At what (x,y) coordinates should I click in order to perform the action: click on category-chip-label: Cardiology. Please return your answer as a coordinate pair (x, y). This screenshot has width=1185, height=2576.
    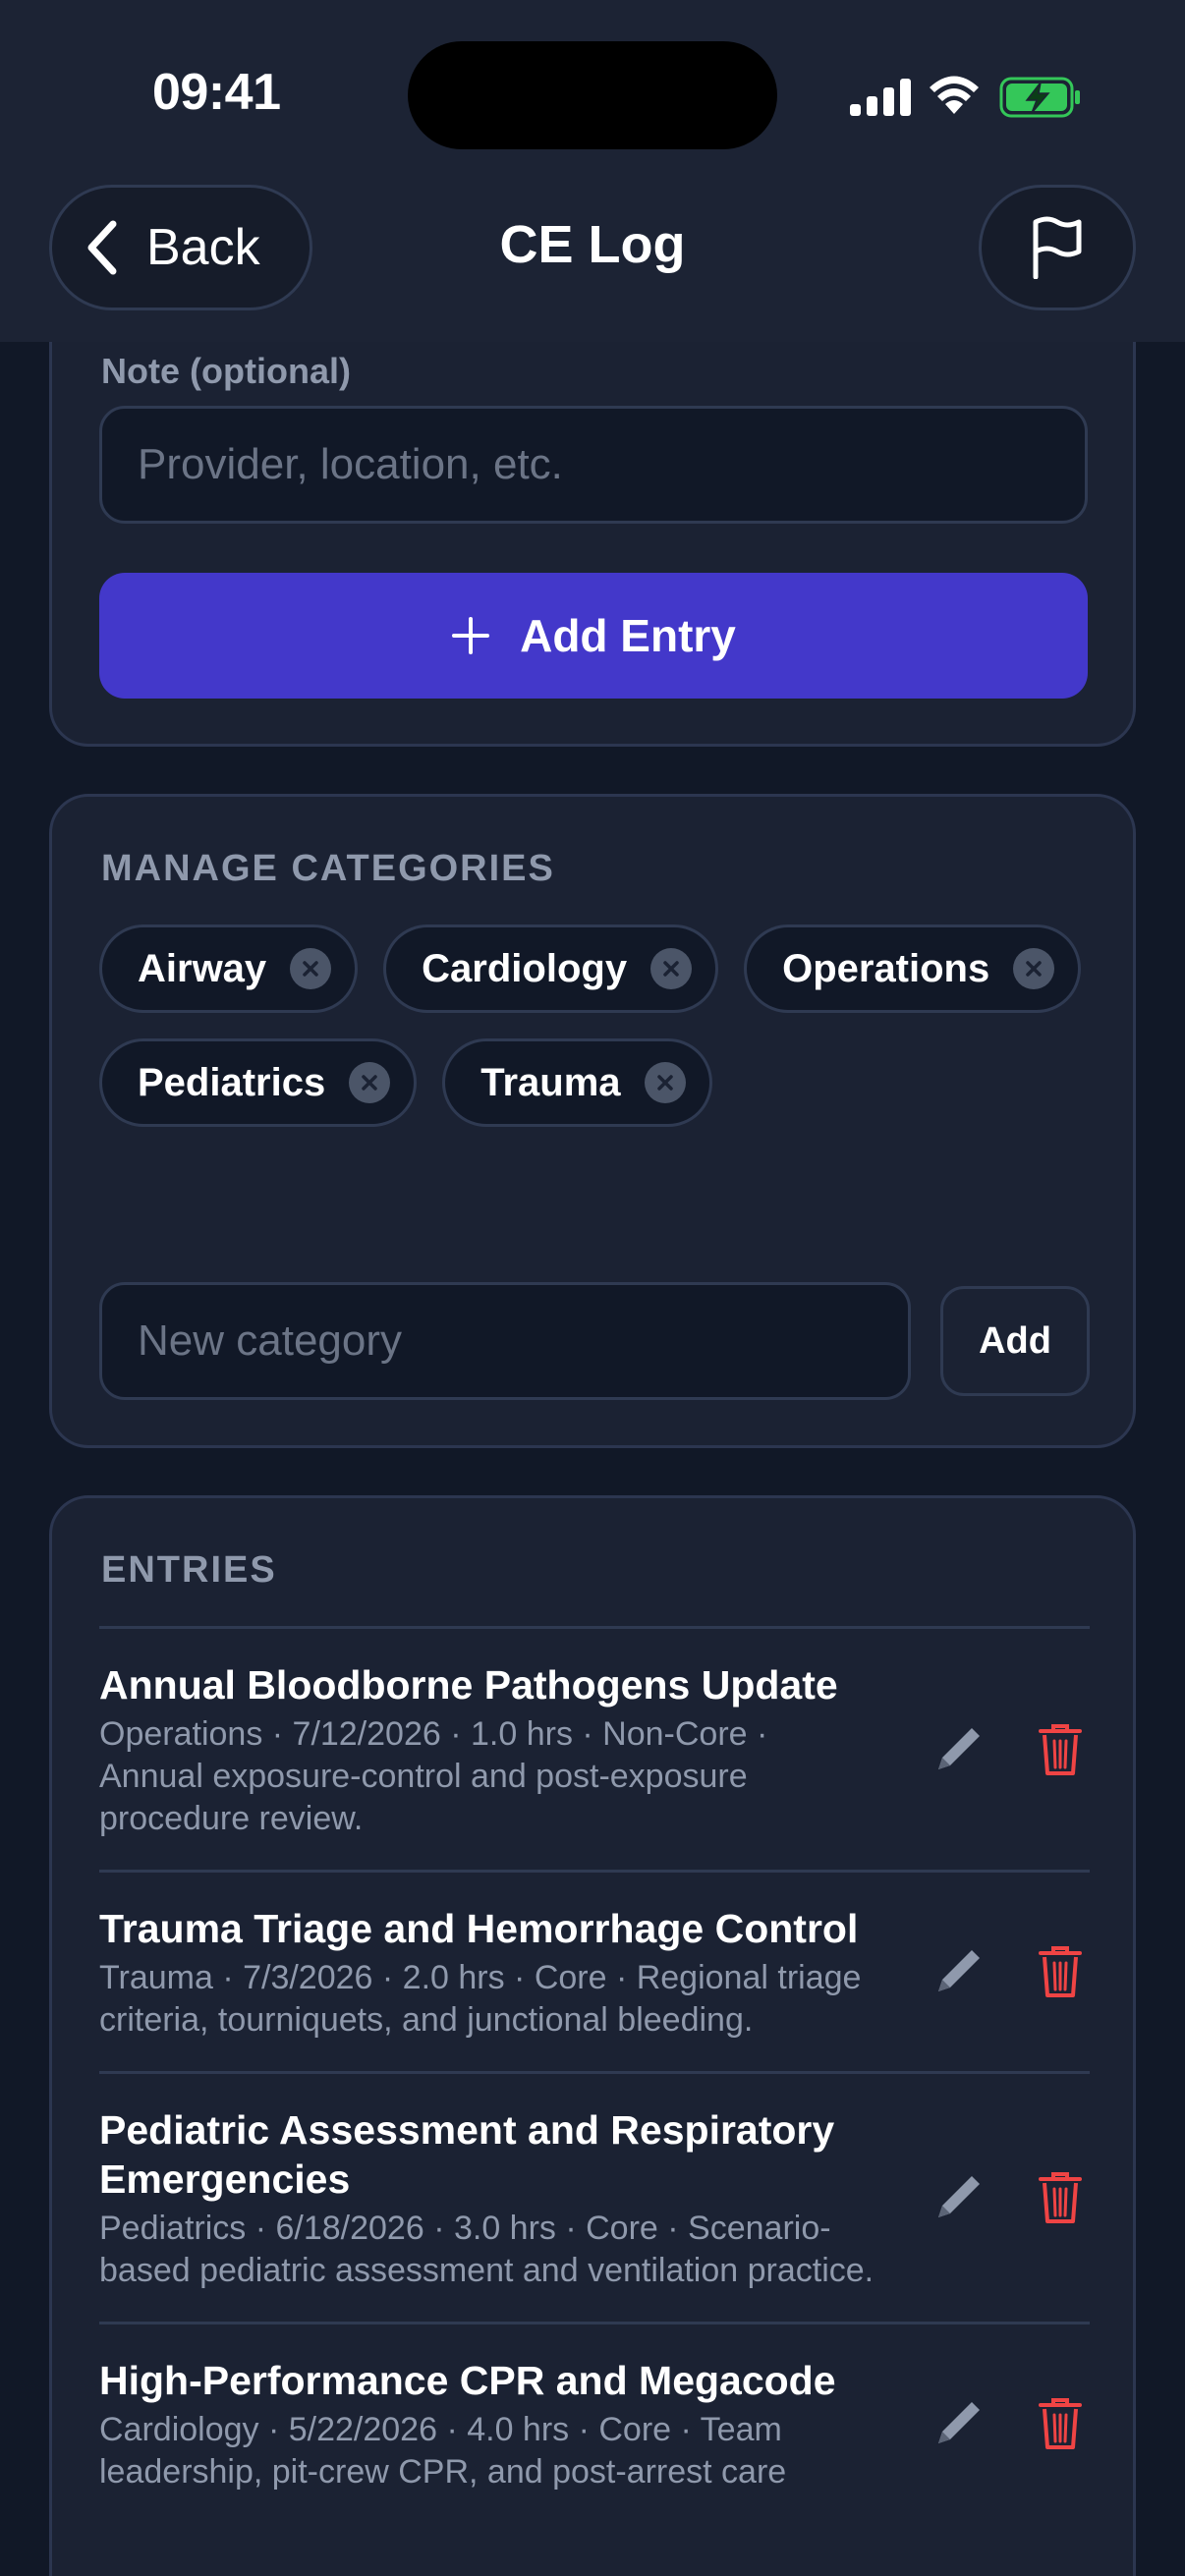
    Looking at the image, I should click on (525, 968).